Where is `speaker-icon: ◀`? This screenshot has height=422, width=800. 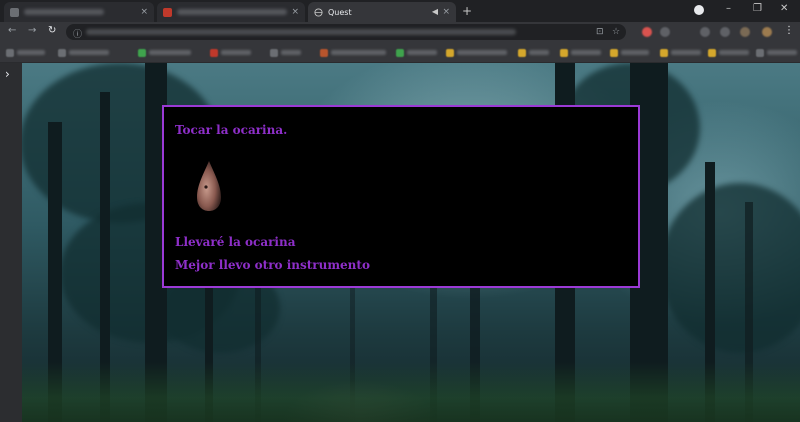 speaker-icon: ◀ is located at coordinates (435, 11).